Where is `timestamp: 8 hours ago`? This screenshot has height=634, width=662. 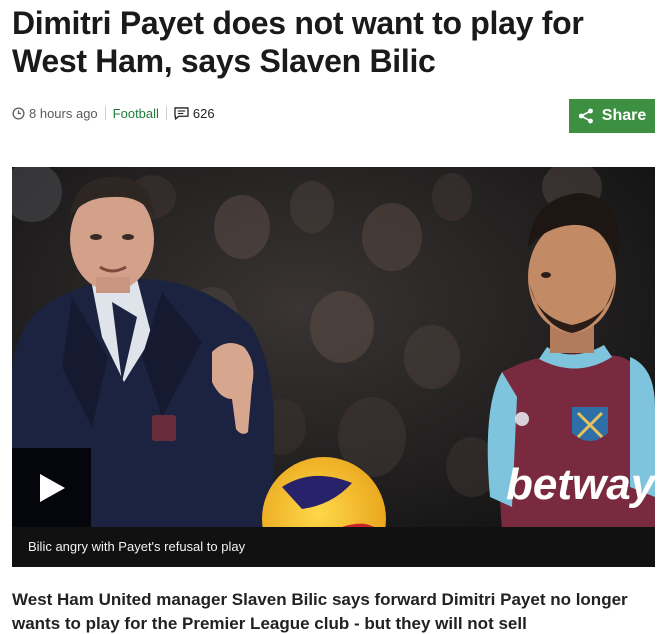
timestamp: 8 hours ago is located at coordinates (55, 113).